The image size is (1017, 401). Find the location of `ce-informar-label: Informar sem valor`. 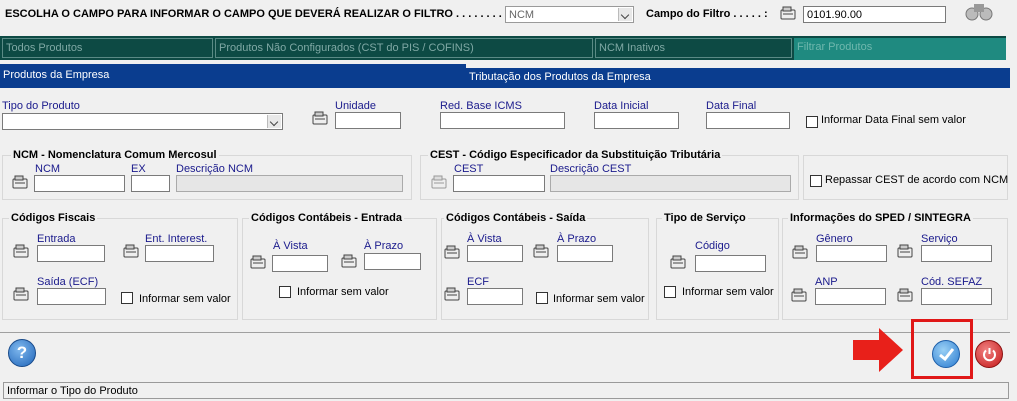

ce-informar-label: Informar sem valor is located at coordinates (343, 292).